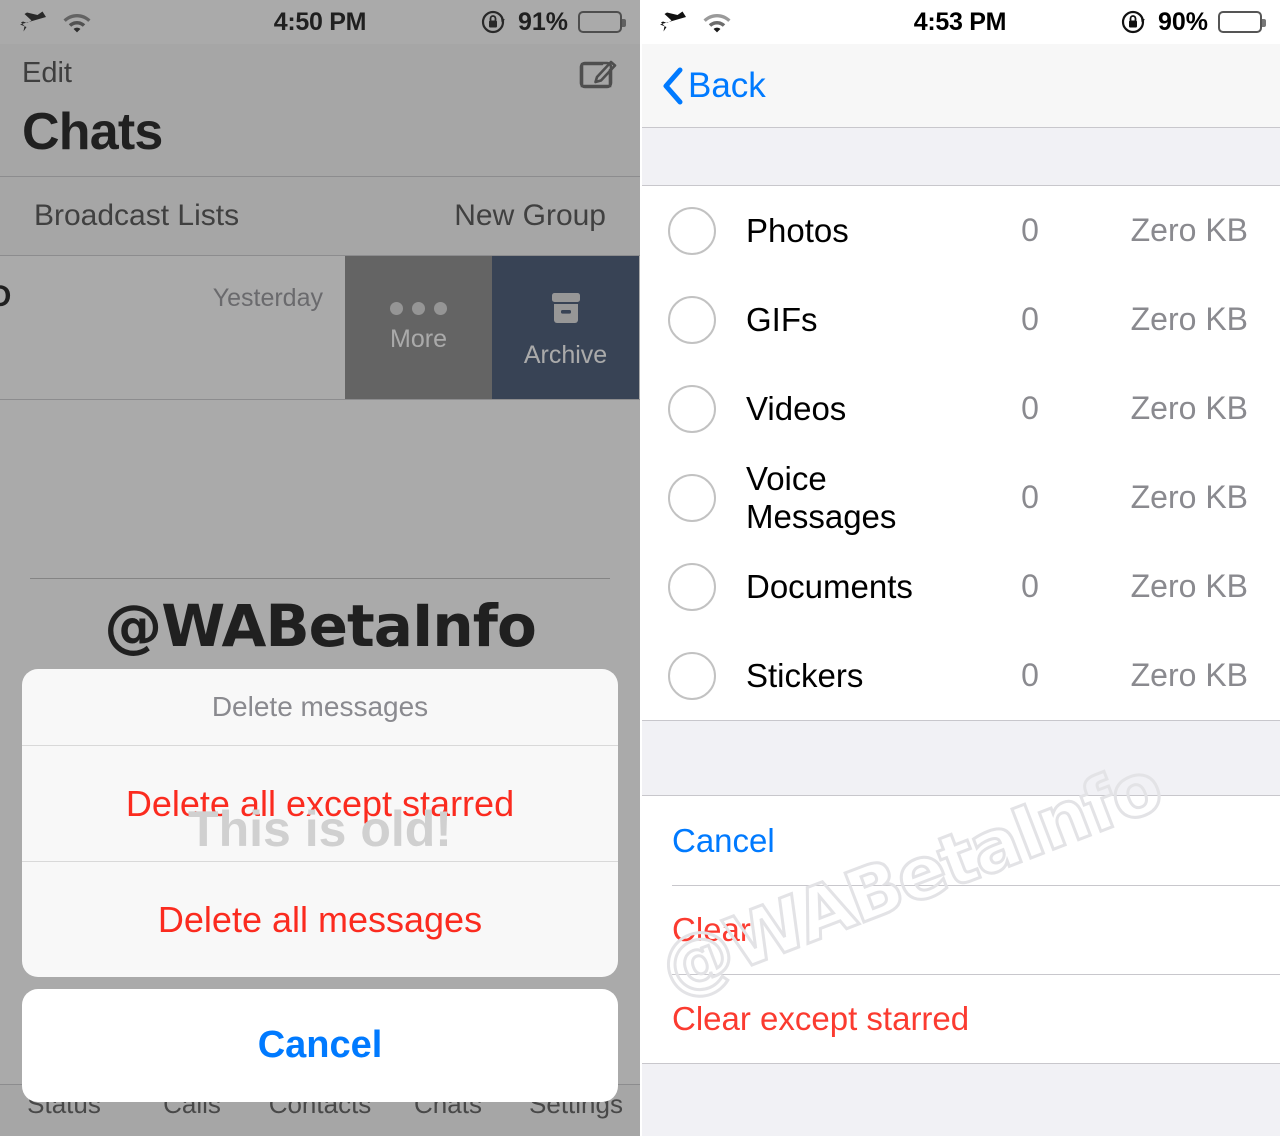 The width and height of the screenshot is (1280, 1136). What do you see at coordinates (565, 355) in the screenshot?
I see `swipe-archive-label: Archive` at bounding box center [565, 355].